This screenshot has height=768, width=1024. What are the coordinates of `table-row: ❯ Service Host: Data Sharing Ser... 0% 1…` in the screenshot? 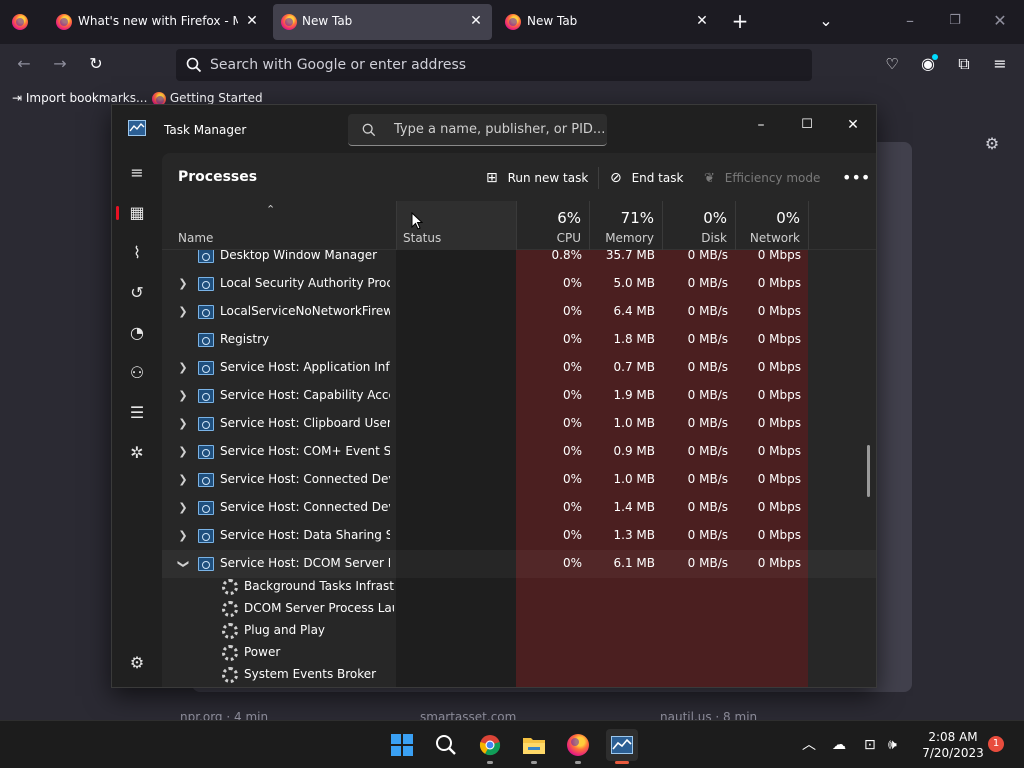 It's located at (519, 536).